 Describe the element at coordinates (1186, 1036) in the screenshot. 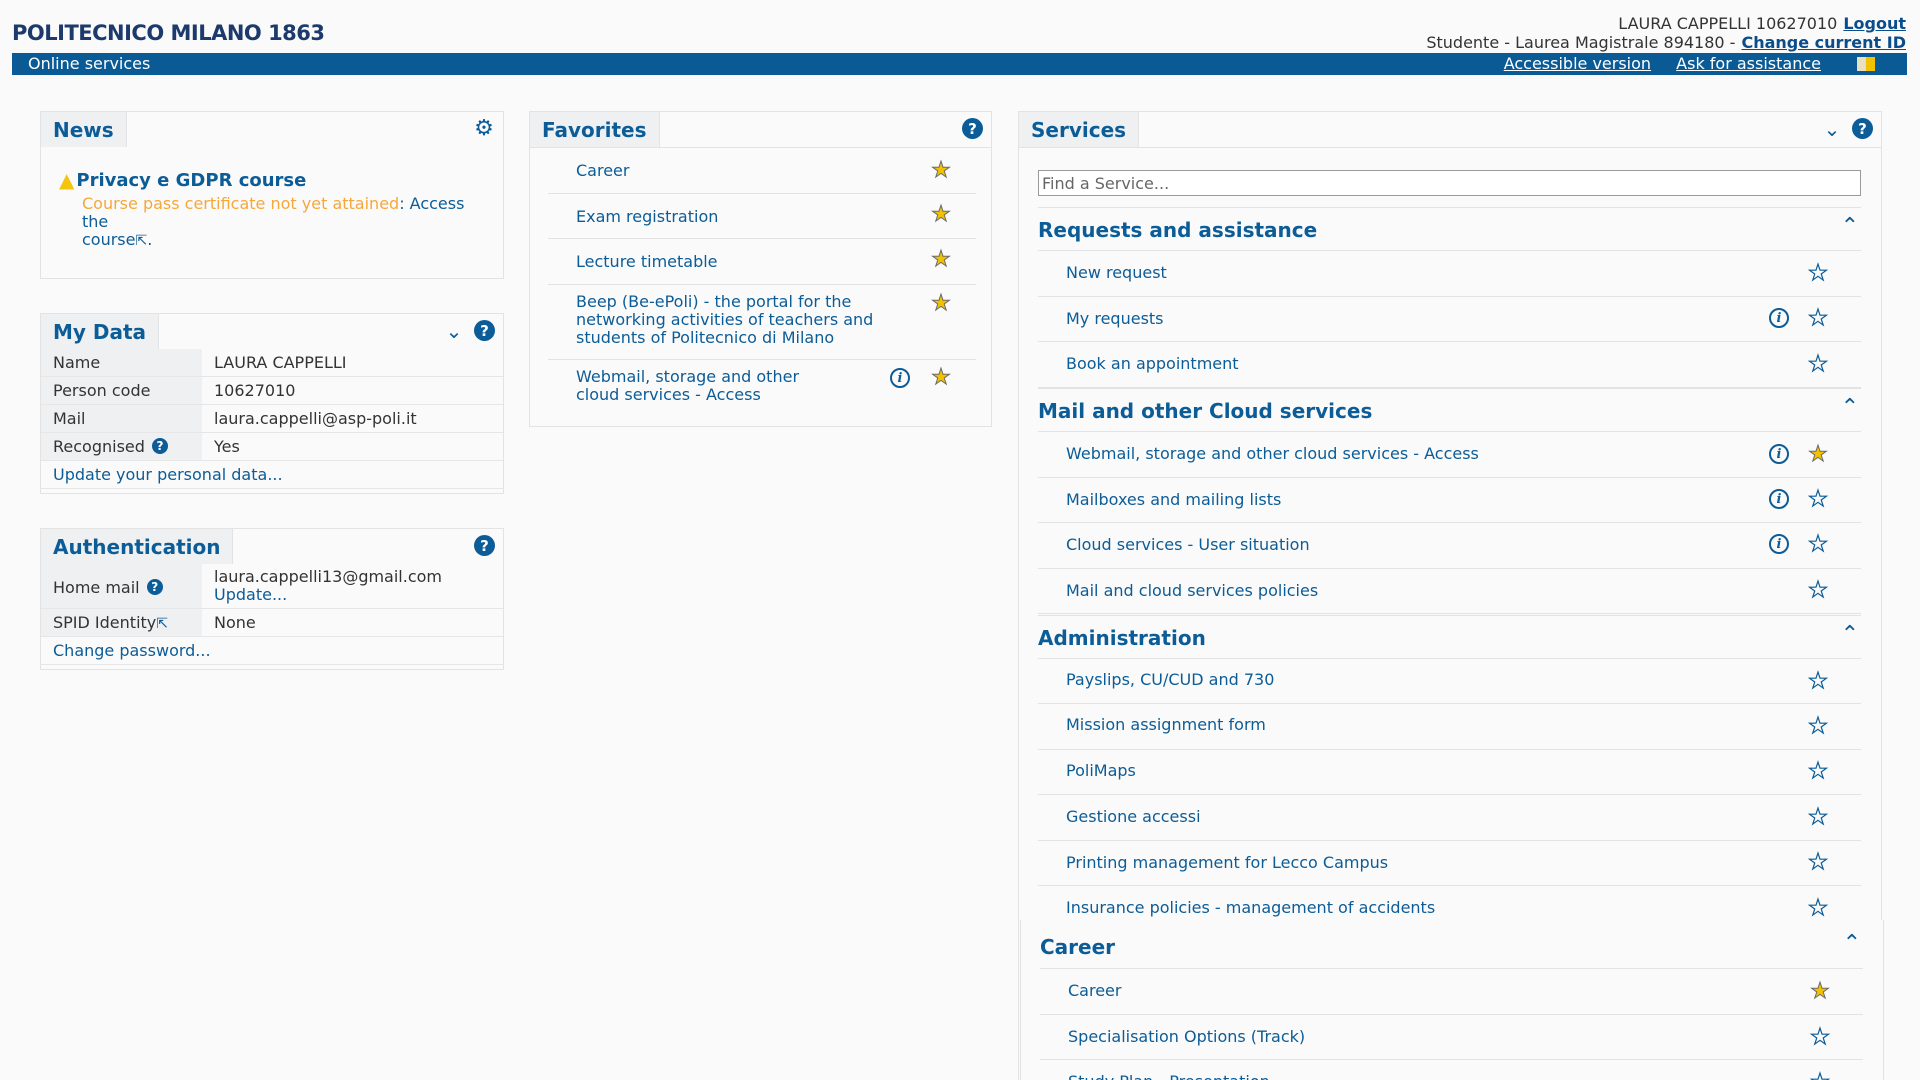

I see `service-label: Specialisation Options (Track)` at that location.